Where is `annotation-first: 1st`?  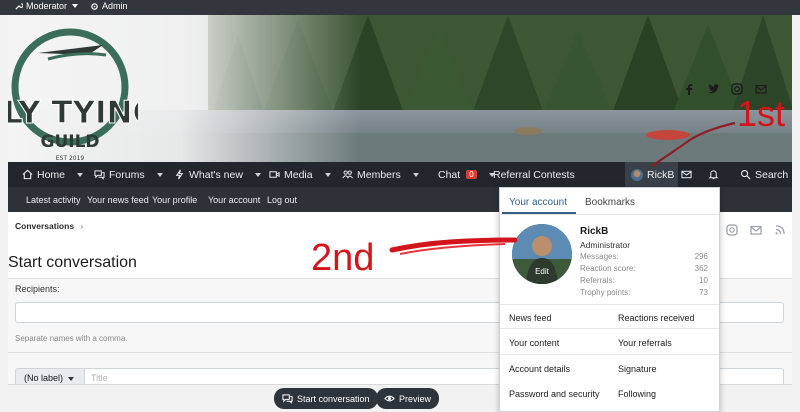
annotation-first: 1st is located at coordinates (761, 113).